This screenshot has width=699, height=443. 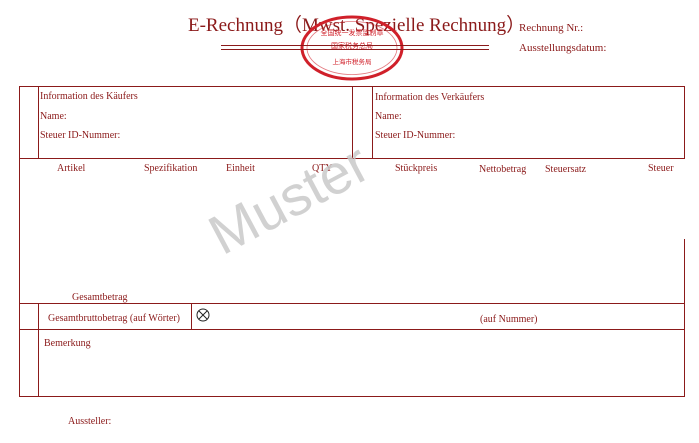 What do you see at coordinates (372, 122) in the screenshot?
I see `seller-inner-left-line` at bounding box center [372, 122].